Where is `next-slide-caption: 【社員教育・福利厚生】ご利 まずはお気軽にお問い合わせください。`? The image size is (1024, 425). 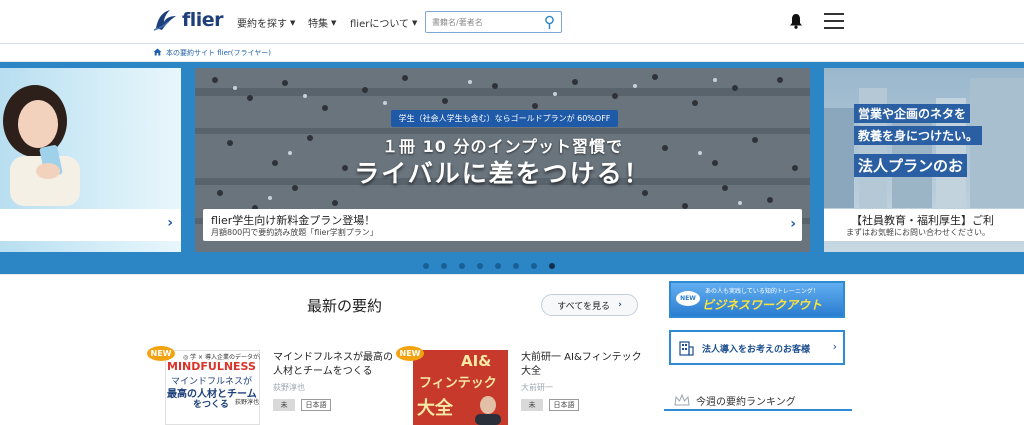
next-slide-caption: 【社員教育・福利厚生】ご利 まずはお気軽にお問い合わせください。 is located at coordinates (924, 225).